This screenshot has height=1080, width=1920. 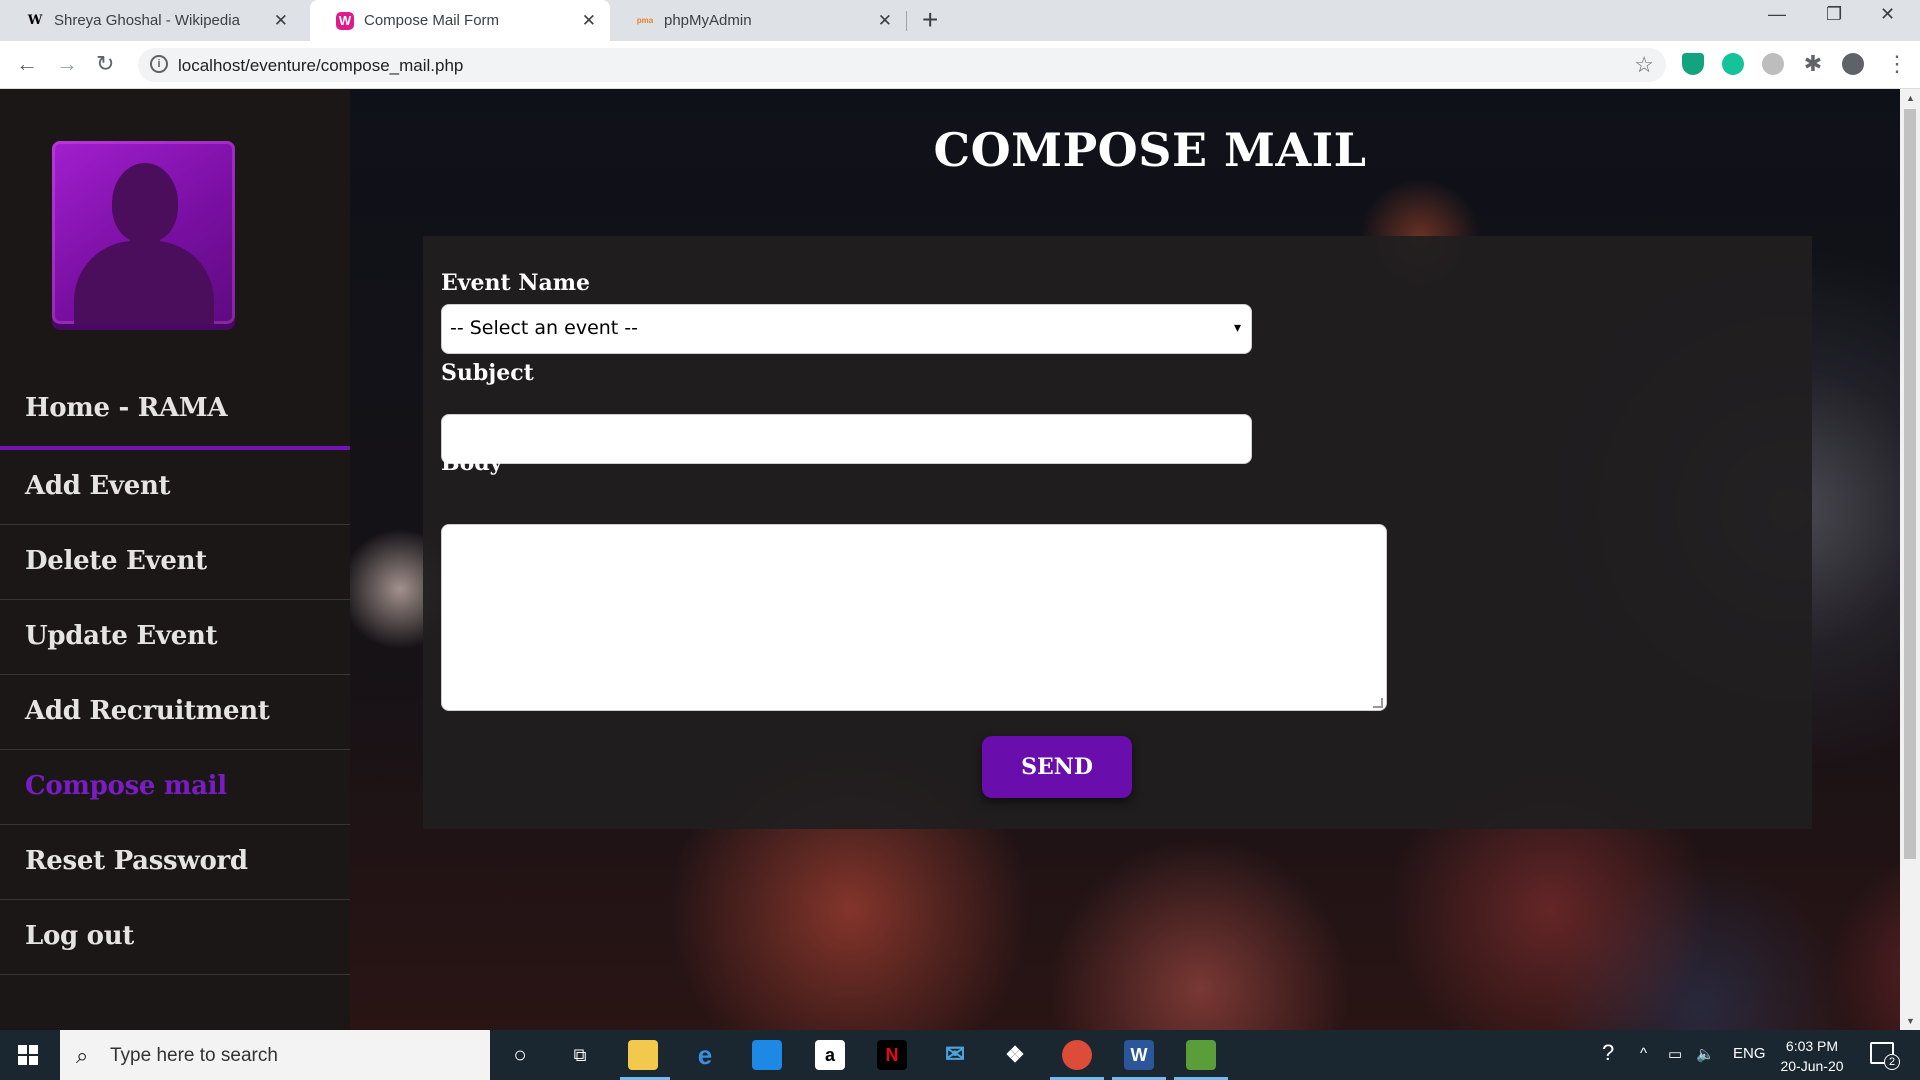 I want to click on event-select-value: -- Select an event --, so click(x=544, y=328).